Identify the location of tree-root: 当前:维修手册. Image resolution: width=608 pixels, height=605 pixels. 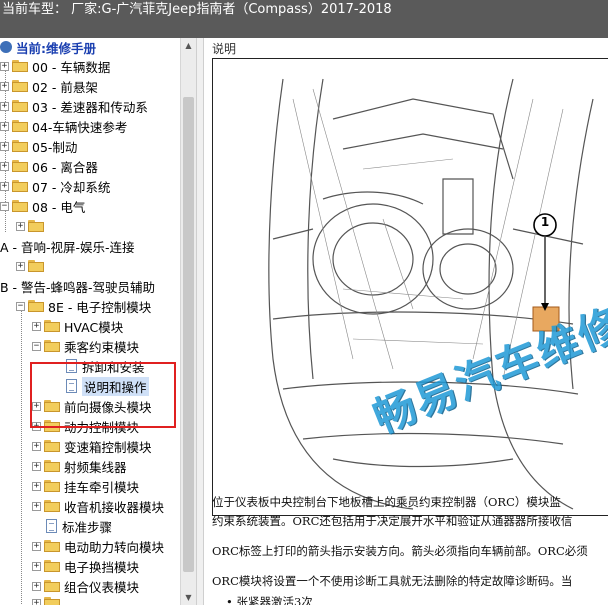
(48, 47).